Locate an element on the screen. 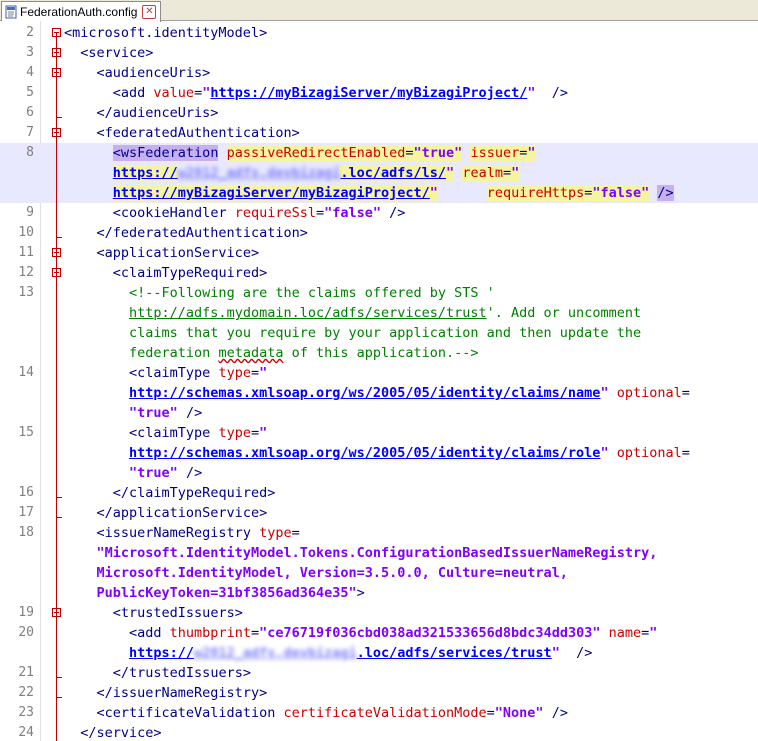 The image size is (758, 741). xml-tag: </claimTypeRequired> is located at coordinates (194, 493).